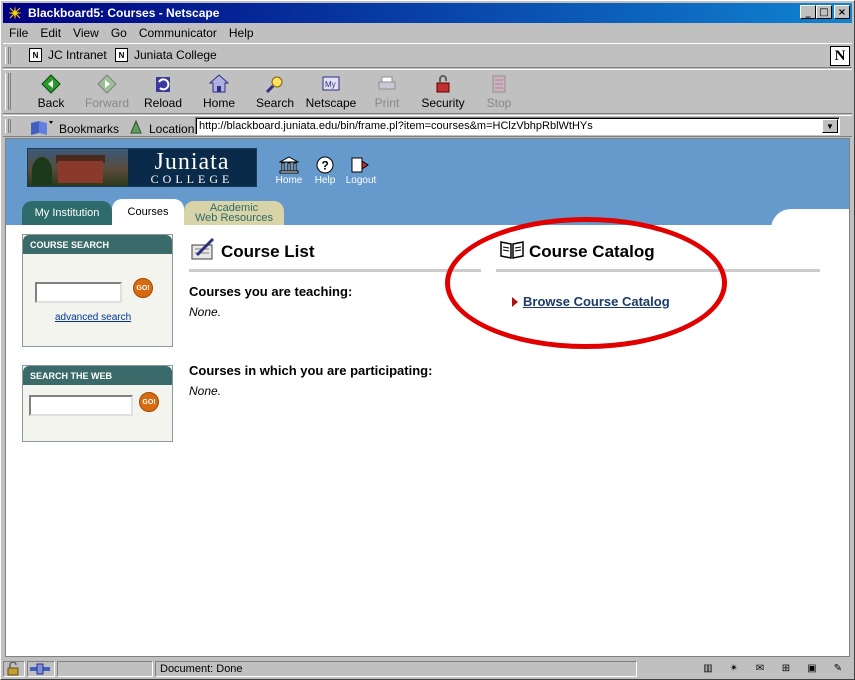 This screenshot has width=855, height=680. I want to click on status-bar: Document: Done ▥ ✴ ✉ ⊞ ▣ ✎, so click(427, 669).